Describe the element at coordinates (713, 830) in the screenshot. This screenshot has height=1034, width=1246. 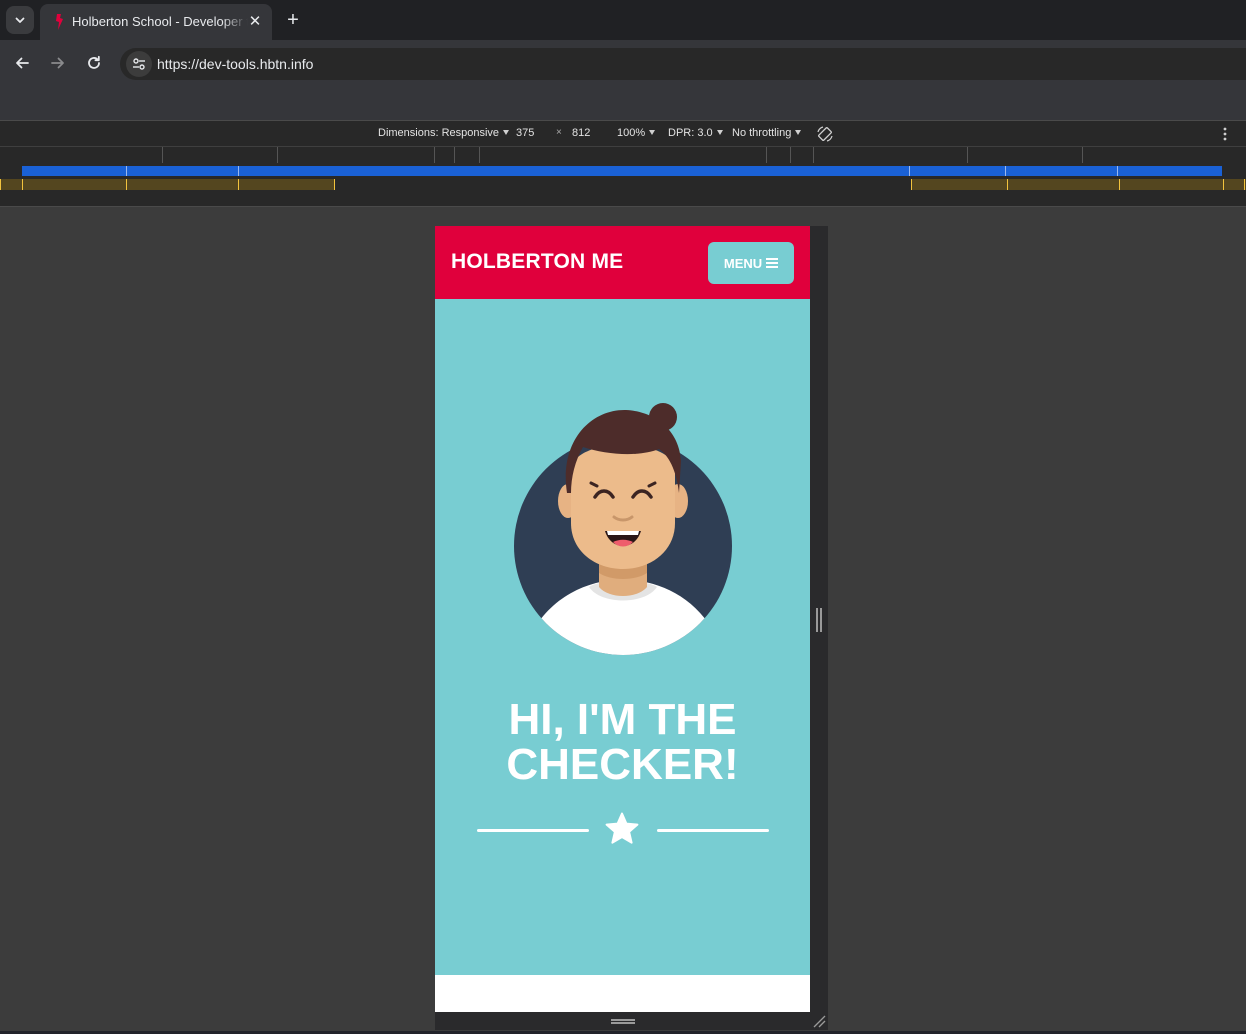
I see `divider-line-right` at that location.